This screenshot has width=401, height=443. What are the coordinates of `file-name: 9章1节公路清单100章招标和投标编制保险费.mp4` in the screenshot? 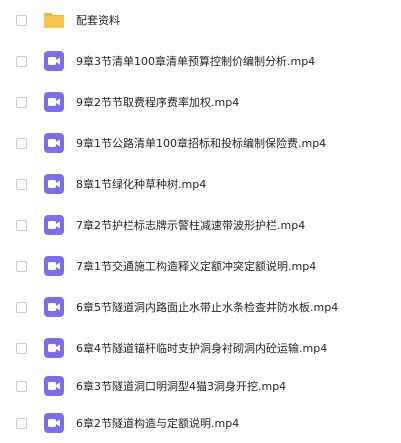 It's located at (201, 143).